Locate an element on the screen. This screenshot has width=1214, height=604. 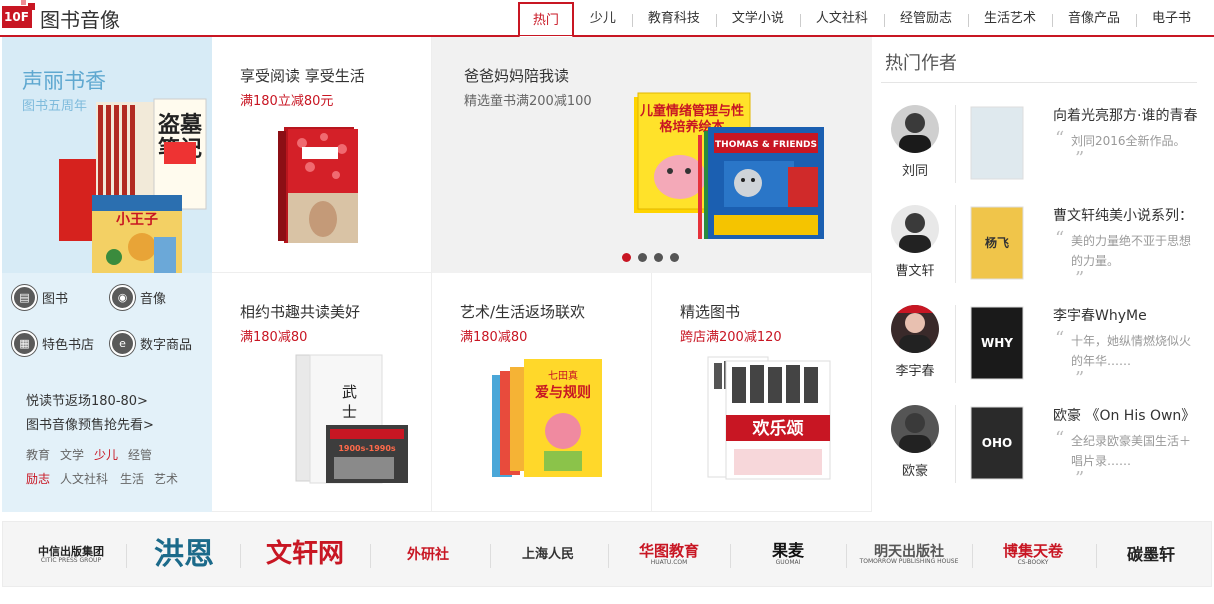
category-featured-stores: ▦ 特色书店 is located at coordinates (53, 343).